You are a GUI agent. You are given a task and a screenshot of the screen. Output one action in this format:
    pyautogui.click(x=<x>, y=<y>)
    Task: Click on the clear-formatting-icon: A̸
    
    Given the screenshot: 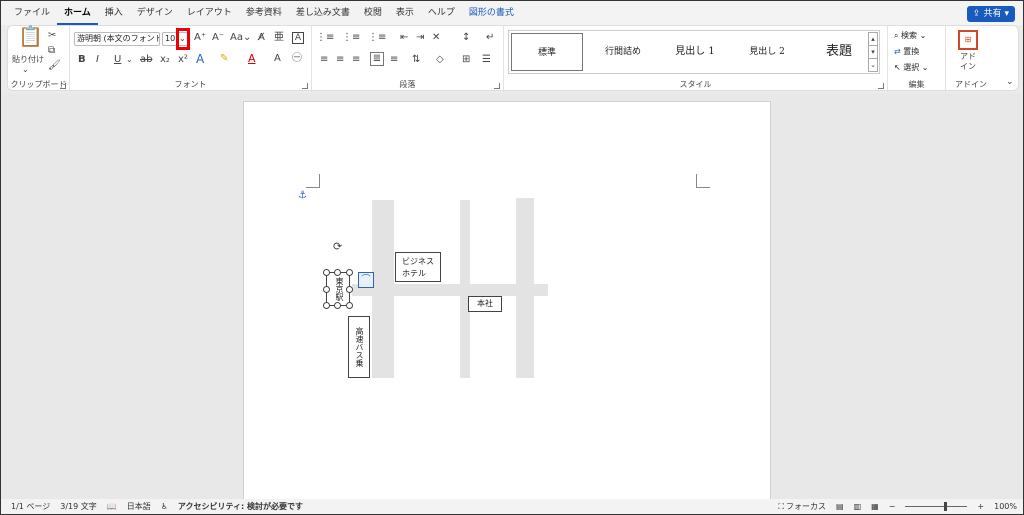 What is the action you would take?
    pyautogui.click(x=261, y=38)
    